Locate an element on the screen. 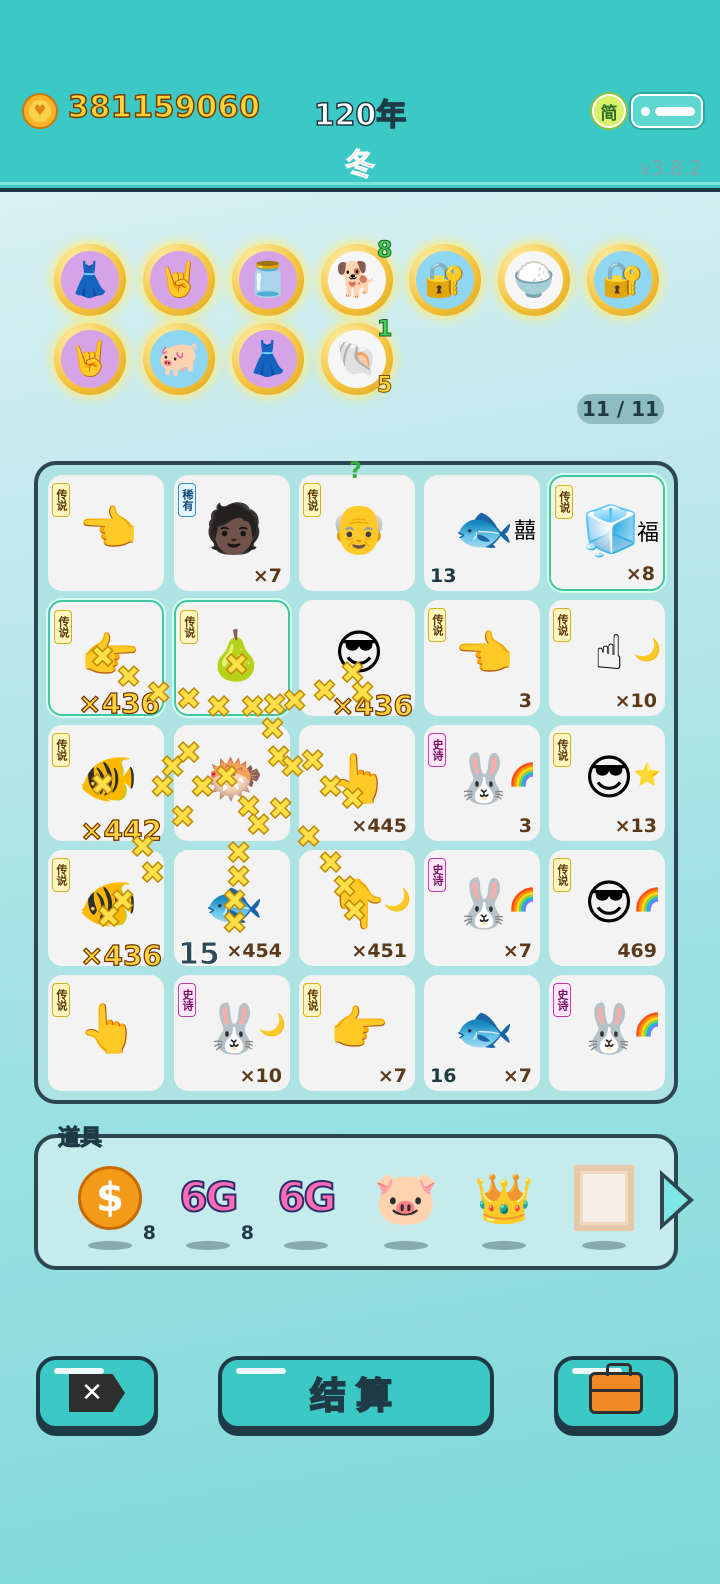 The height and width of the screenshot is (1584, 720). item-dollar: $ 8 is located at coordinates (113, 1204).